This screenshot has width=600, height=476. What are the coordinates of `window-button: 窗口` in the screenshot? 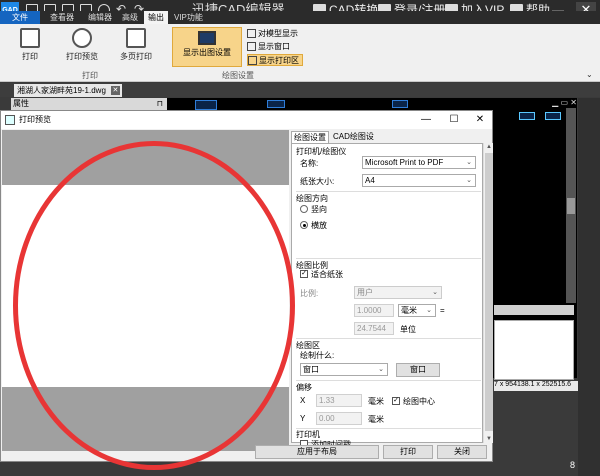 It's located at (418, 370).